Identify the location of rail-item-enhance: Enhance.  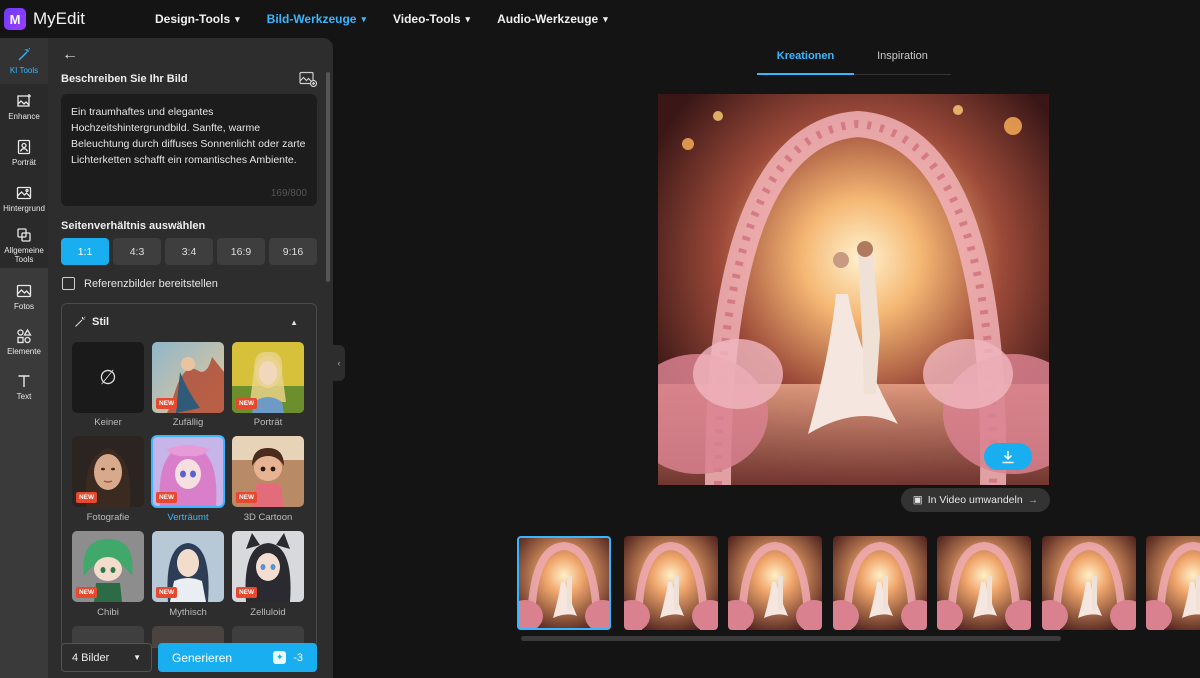
(24, 107).